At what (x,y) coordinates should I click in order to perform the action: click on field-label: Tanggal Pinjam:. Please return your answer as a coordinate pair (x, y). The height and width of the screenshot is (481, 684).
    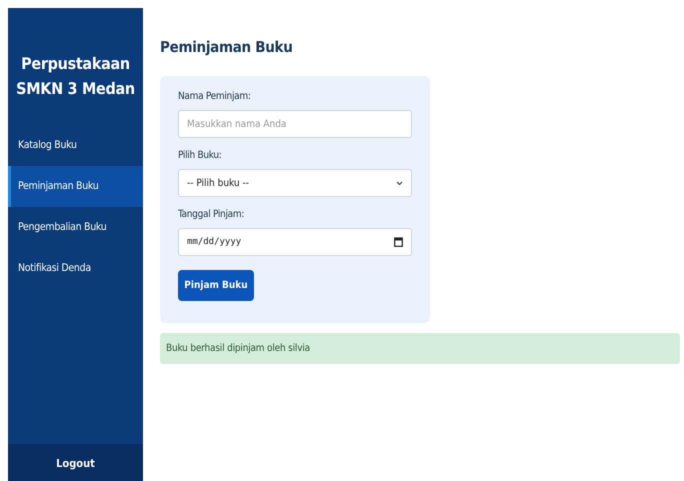
    Looking at the image, I should click on (212, 214).